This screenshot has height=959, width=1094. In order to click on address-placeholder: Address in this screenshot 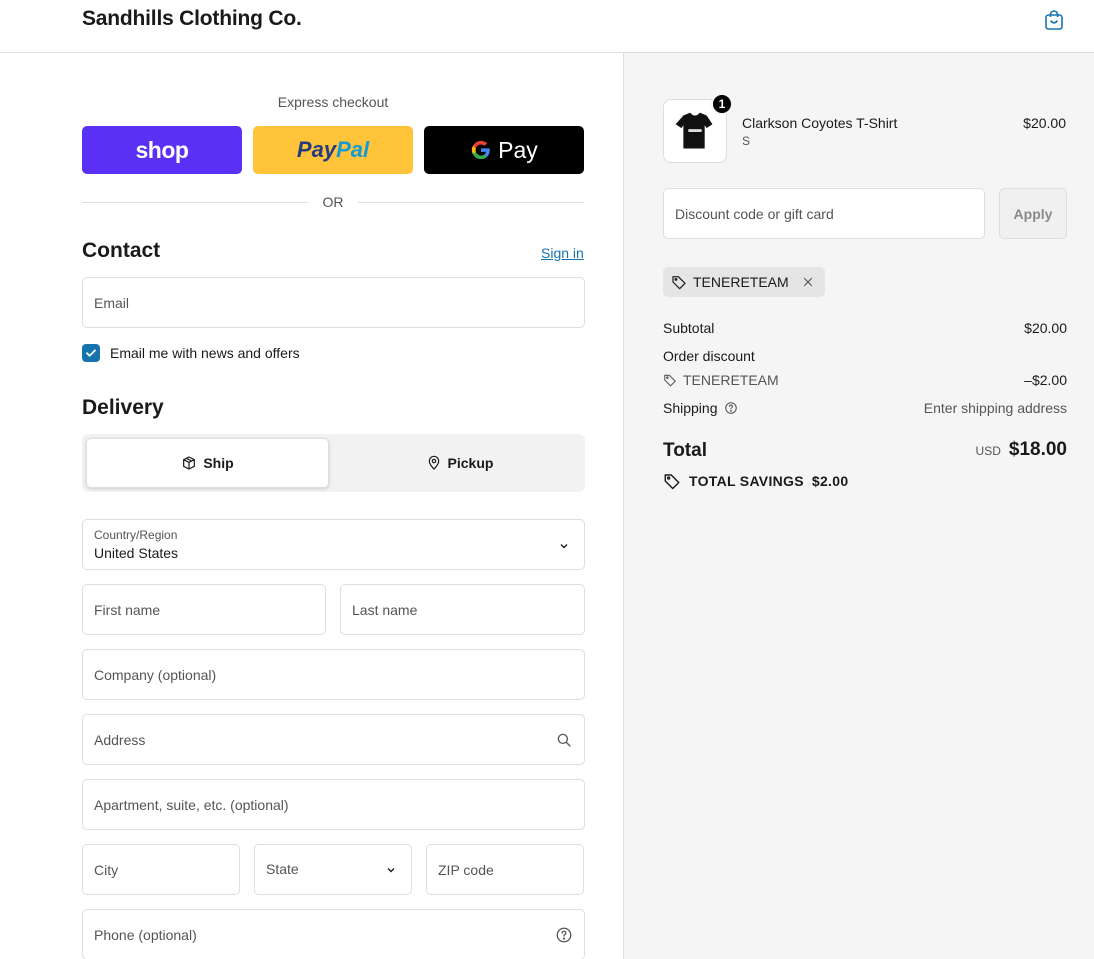, I will do `click(120, 740)`.